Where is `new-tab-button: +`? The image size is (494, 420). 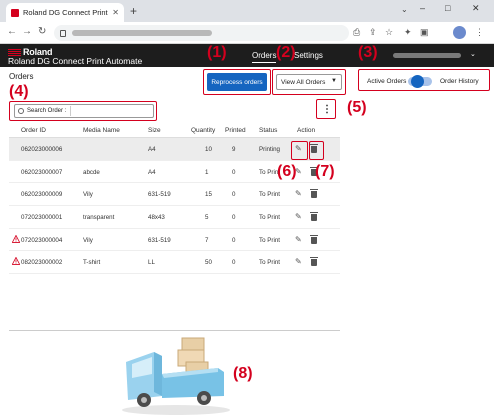 new-tab-button: + is located at coordinates (133, 11).